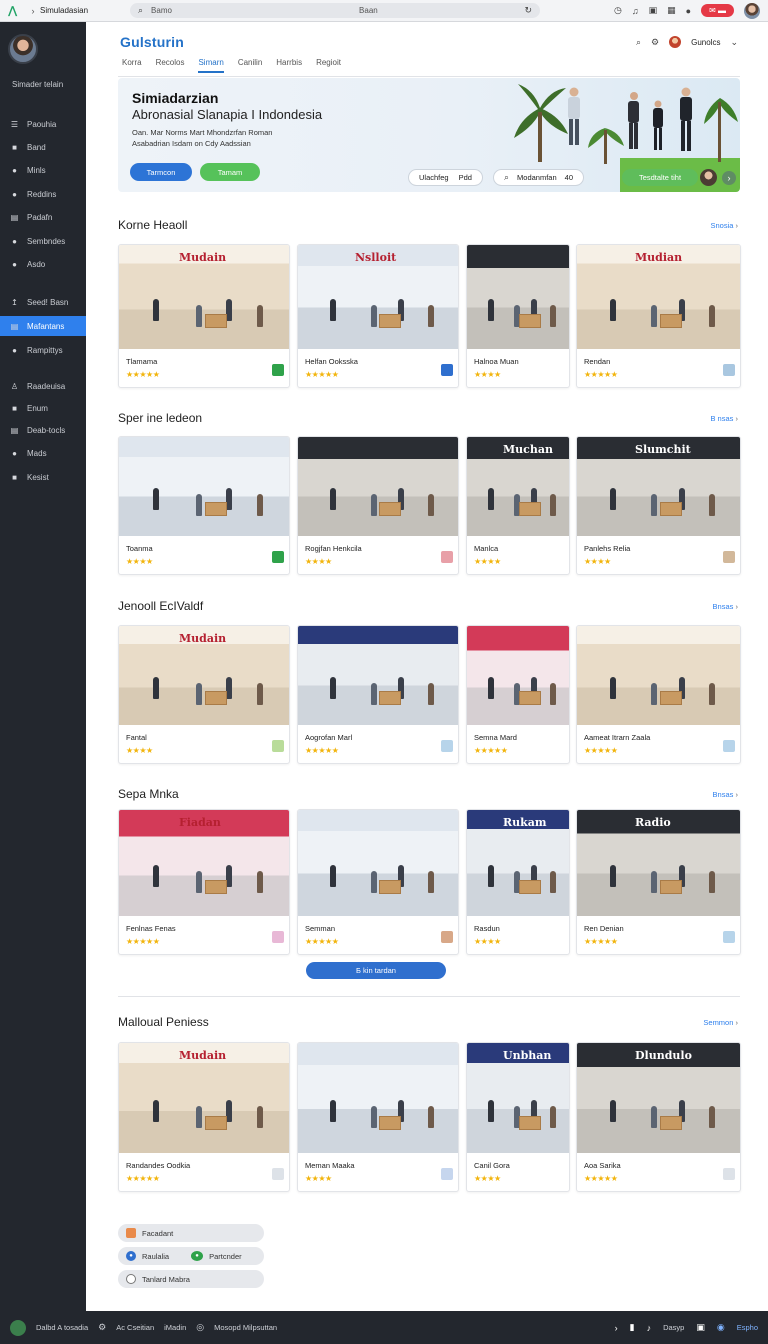  I want to click on sidebar-item-5: ▤ Padafn, so click(43, 217).